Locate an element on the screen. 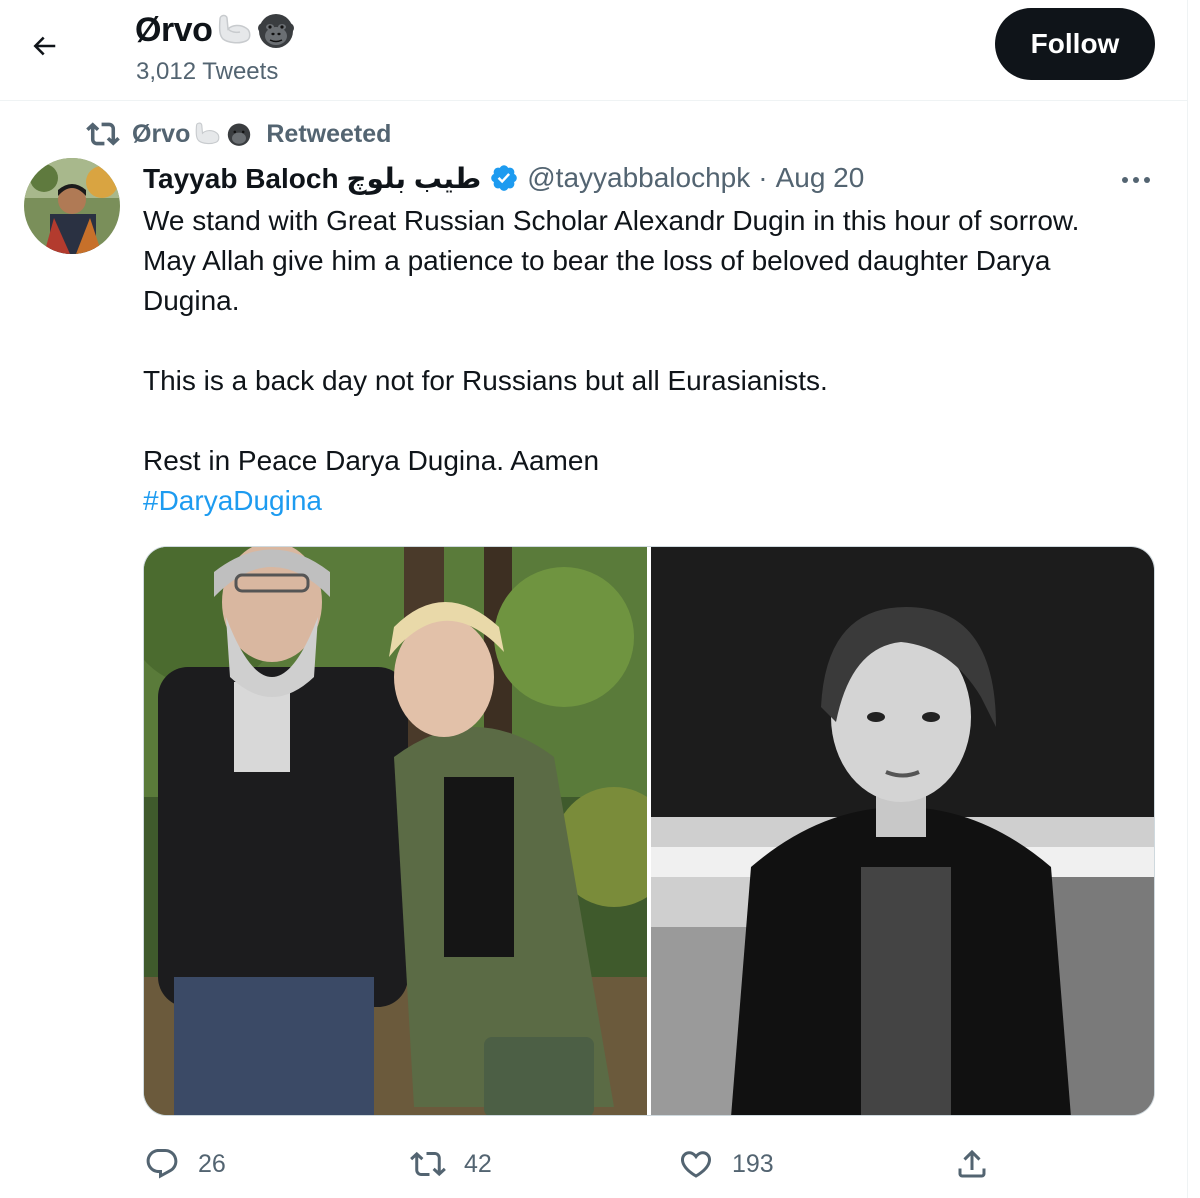 The height and width of the screenshot is (1198, 1200). like-button: 193 is located at coordinates (726, 1164).